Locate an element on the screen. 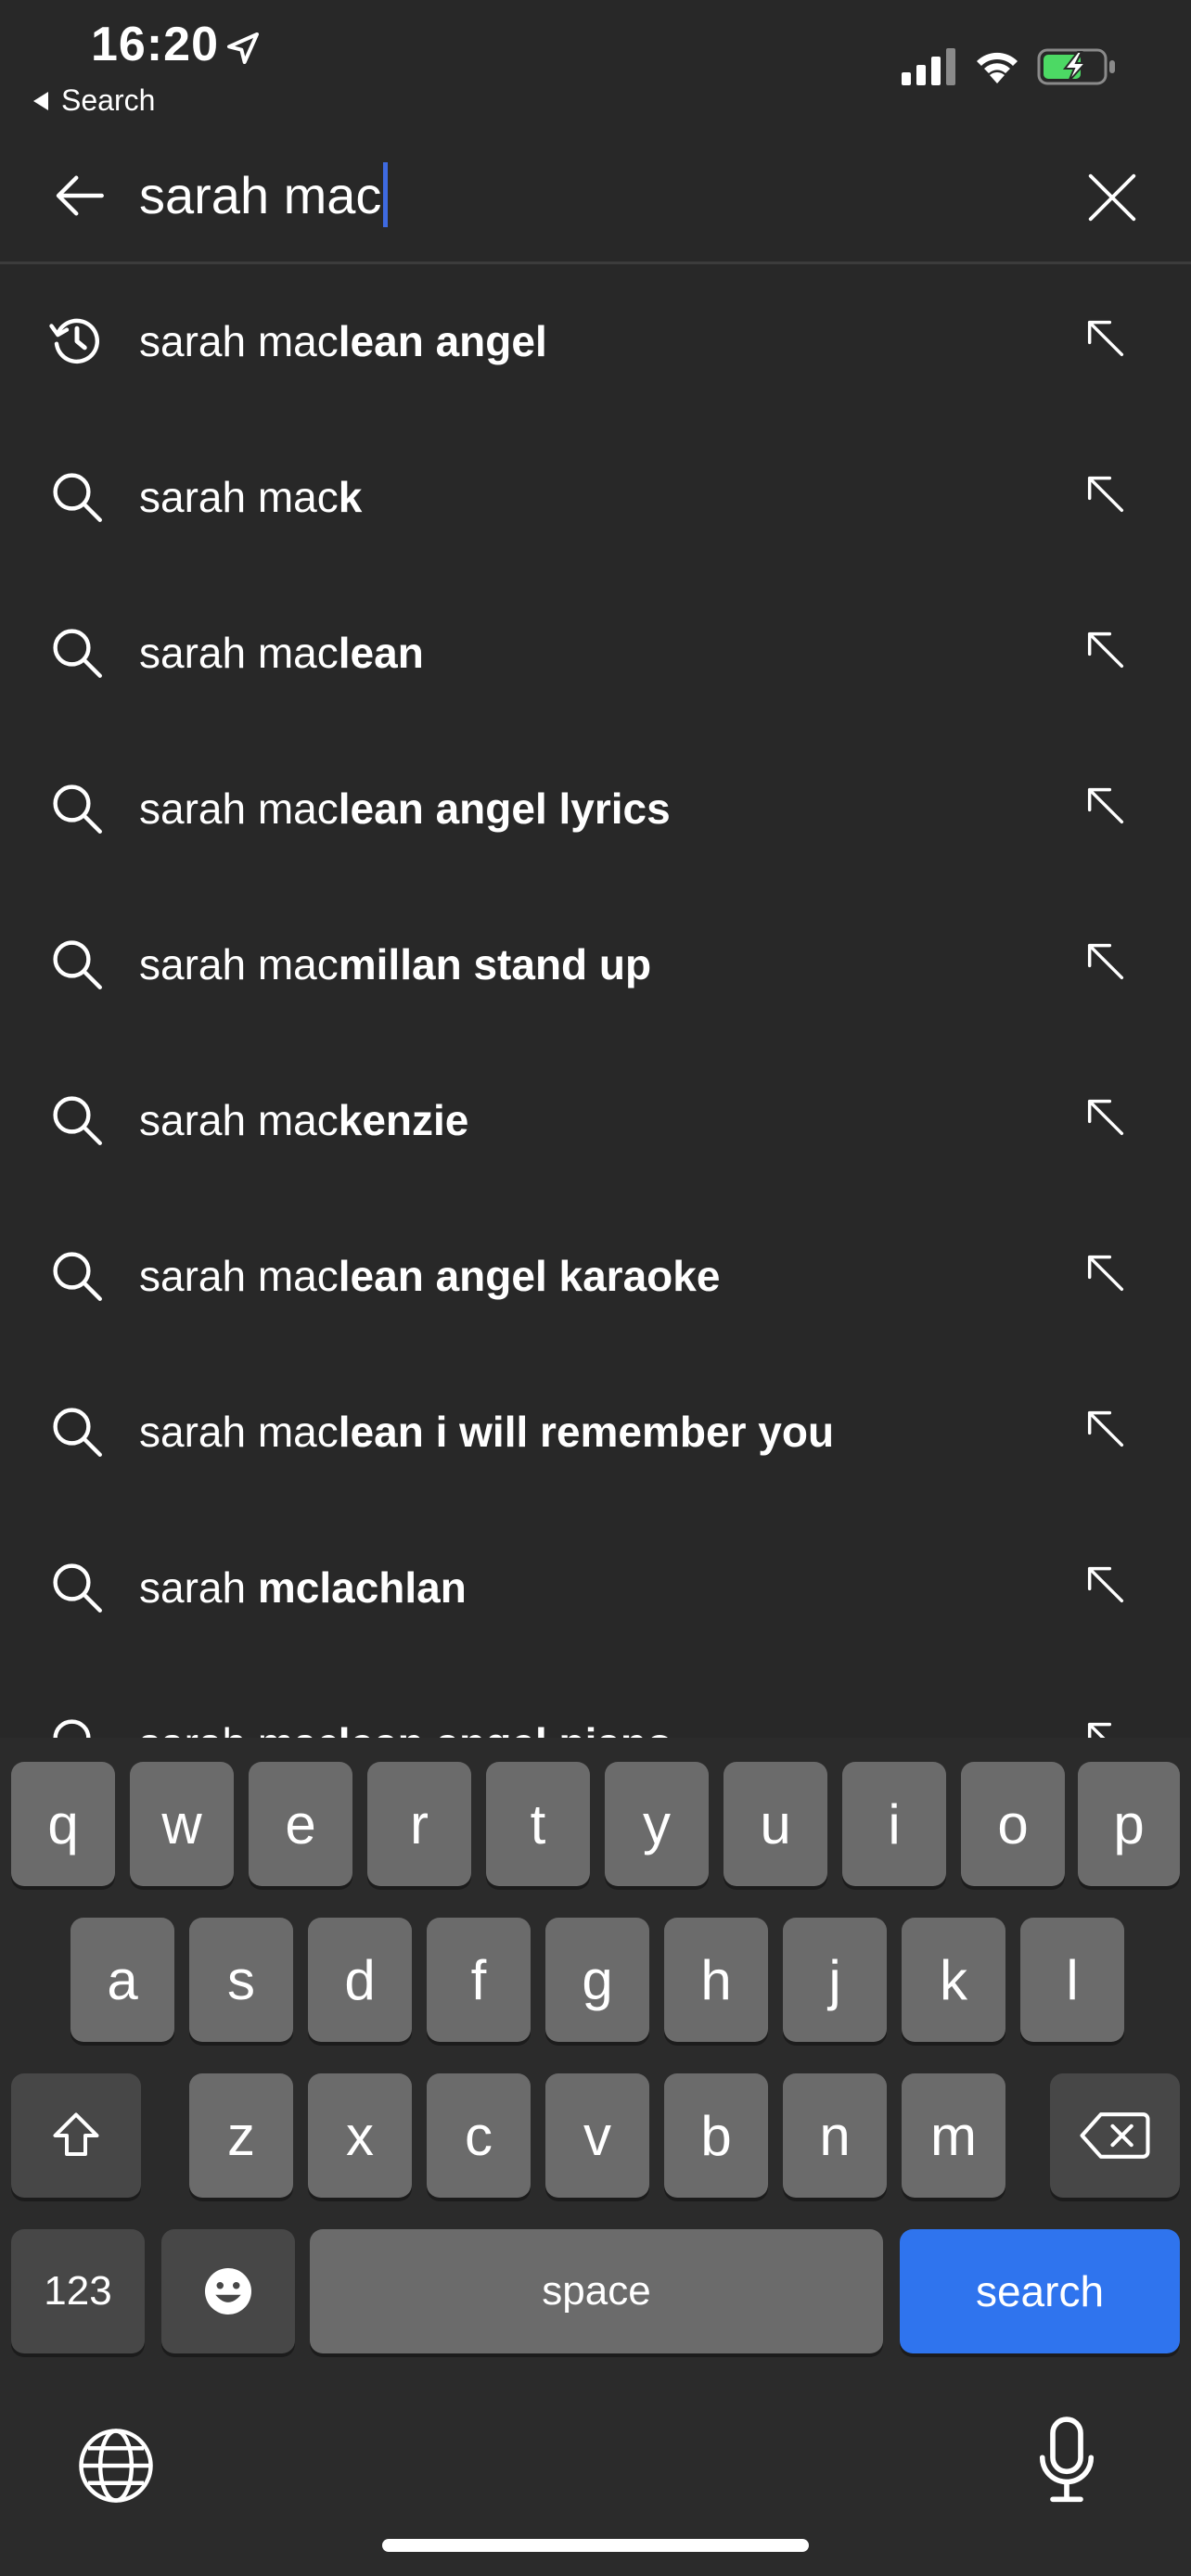  key-b: b is located at coordinates (716, 2136).